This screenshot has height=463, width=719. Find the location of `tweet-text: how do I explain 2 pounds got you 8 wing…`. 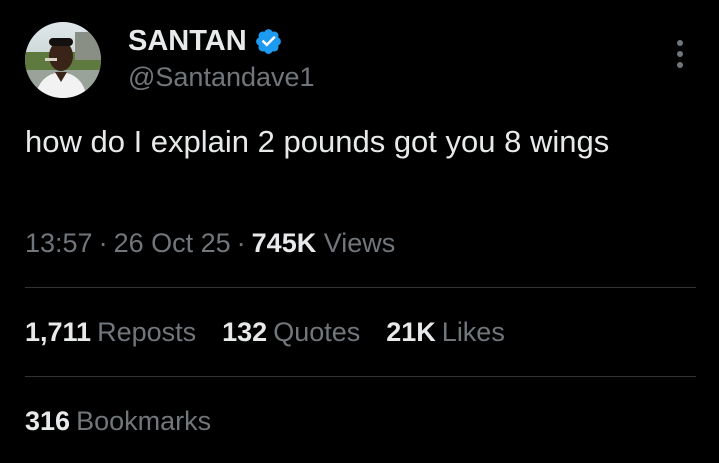

tweet-text: how do I explain 2 pounds got you 8 wing… is located at coordinates (317, 141).